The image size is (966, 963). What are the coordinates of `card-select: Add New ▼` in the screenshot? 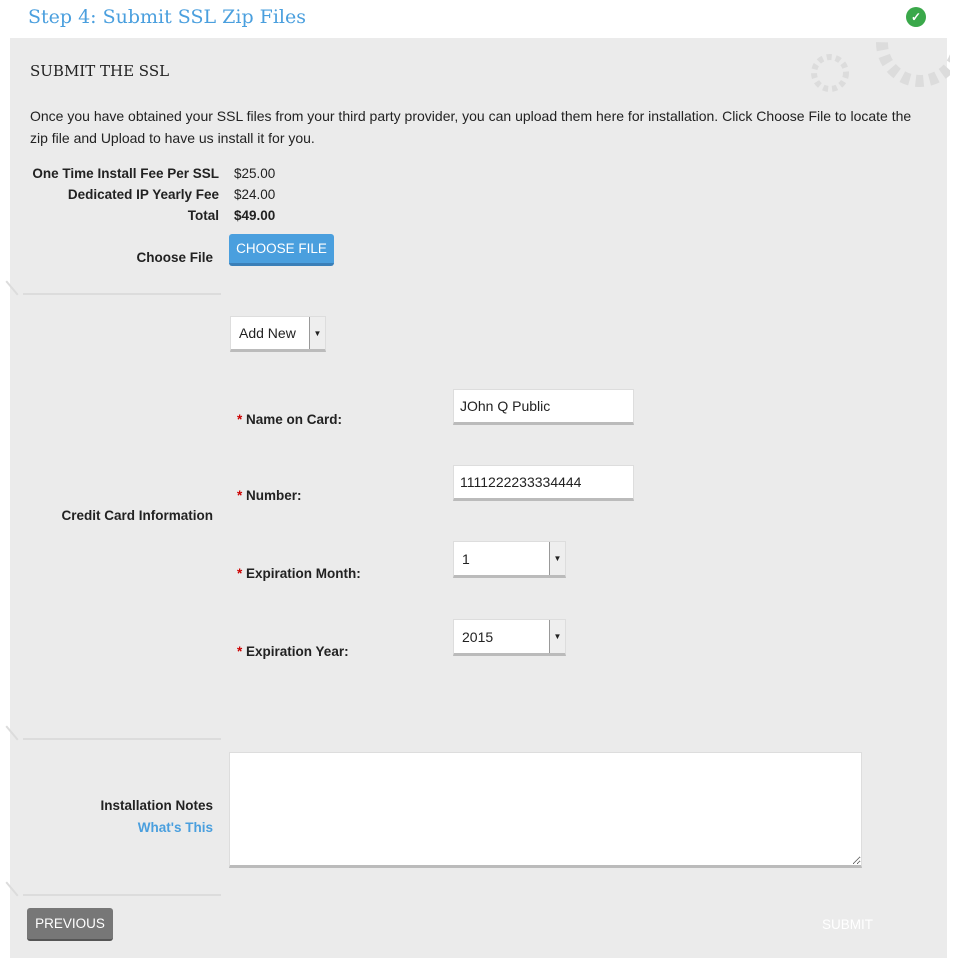 It's located at (278, 334).